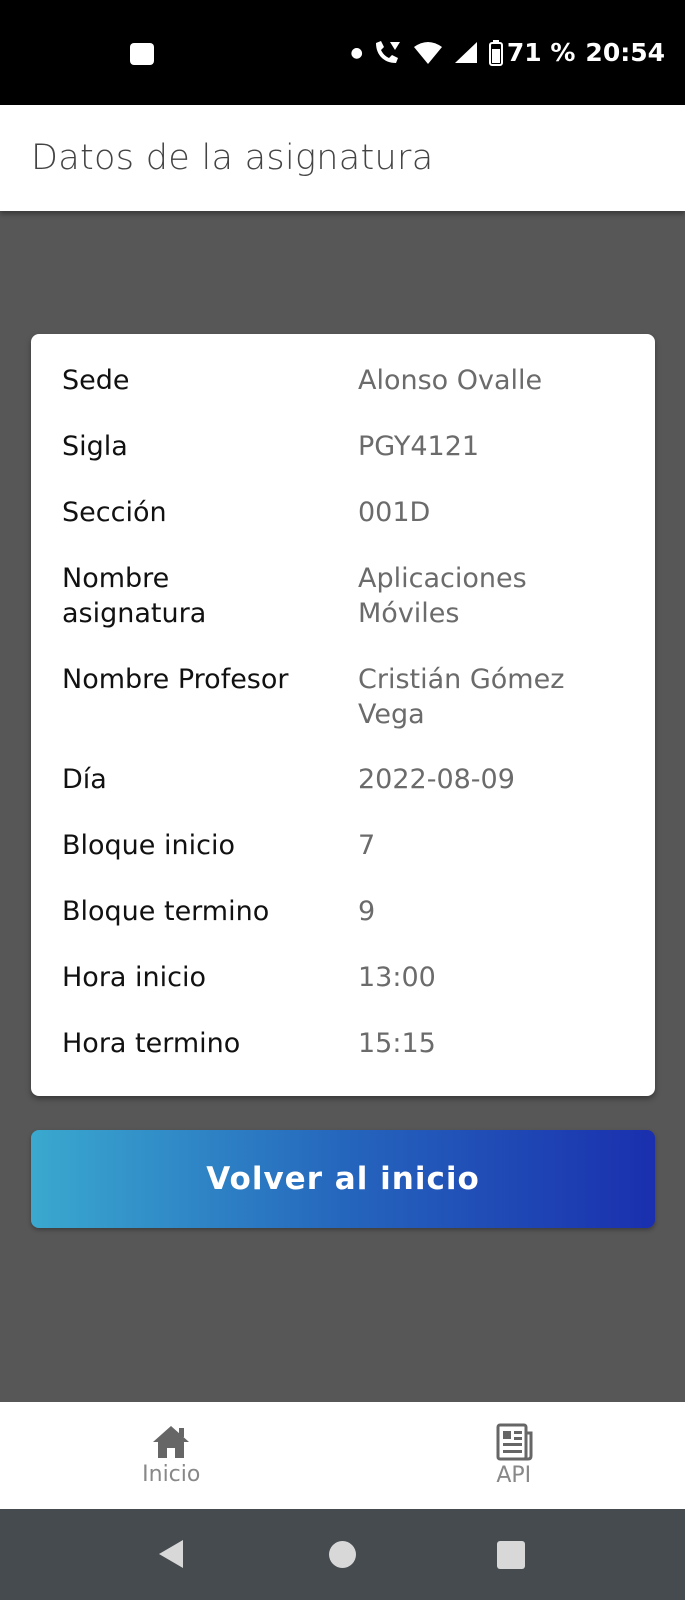 The width and height of the screenshot is (685, 1600). What do you see at coordinates (232, 158) in the screenshot?
I see `page-title: Datos de la asignatura` at bounding box center [232, 158].